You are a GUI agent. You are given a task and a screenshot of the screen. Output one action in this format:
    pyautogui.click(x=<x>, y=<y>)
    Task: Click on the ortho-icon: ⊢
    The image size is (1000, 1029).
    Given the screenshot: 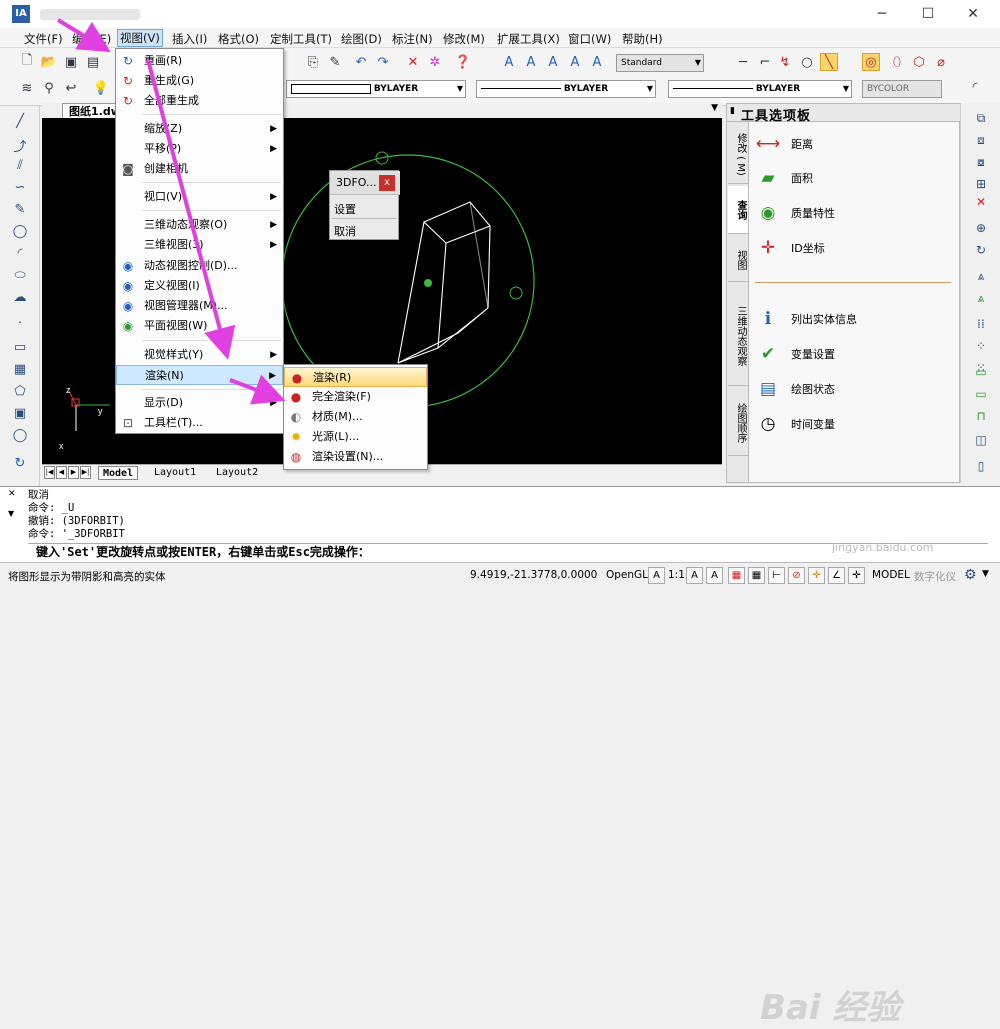 What is the action you would take?
    pyautogui.click(x=776, y=575)
    